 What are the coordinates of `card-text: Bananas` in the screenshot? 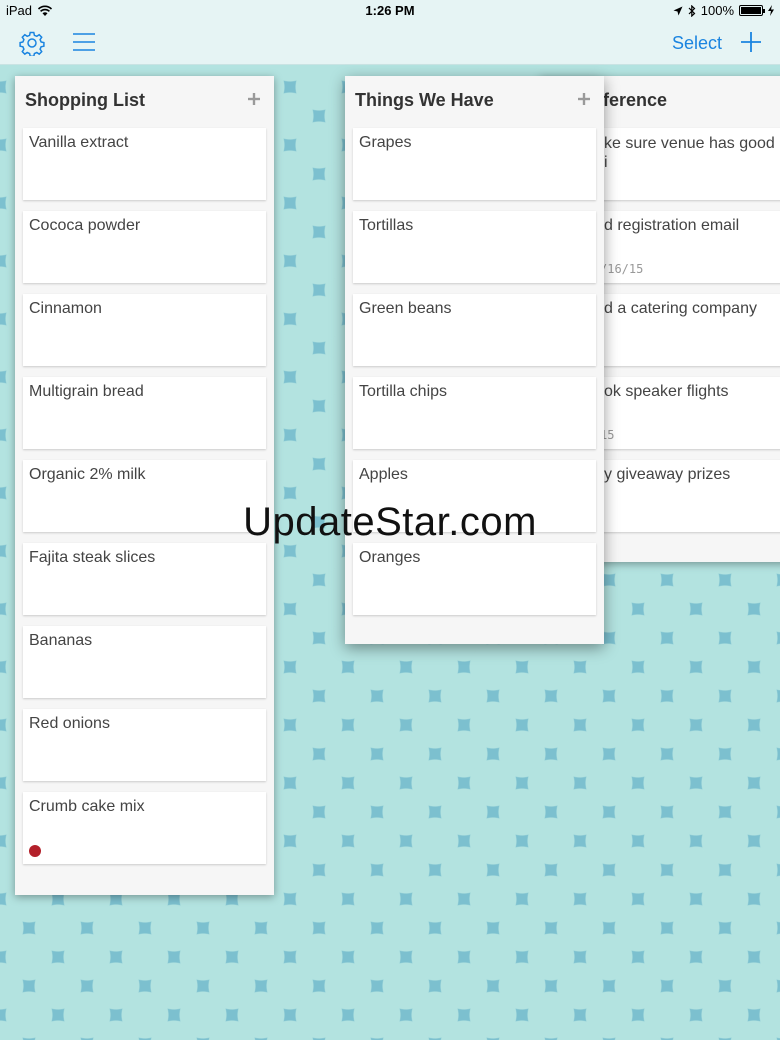 It's located at (61, 640).